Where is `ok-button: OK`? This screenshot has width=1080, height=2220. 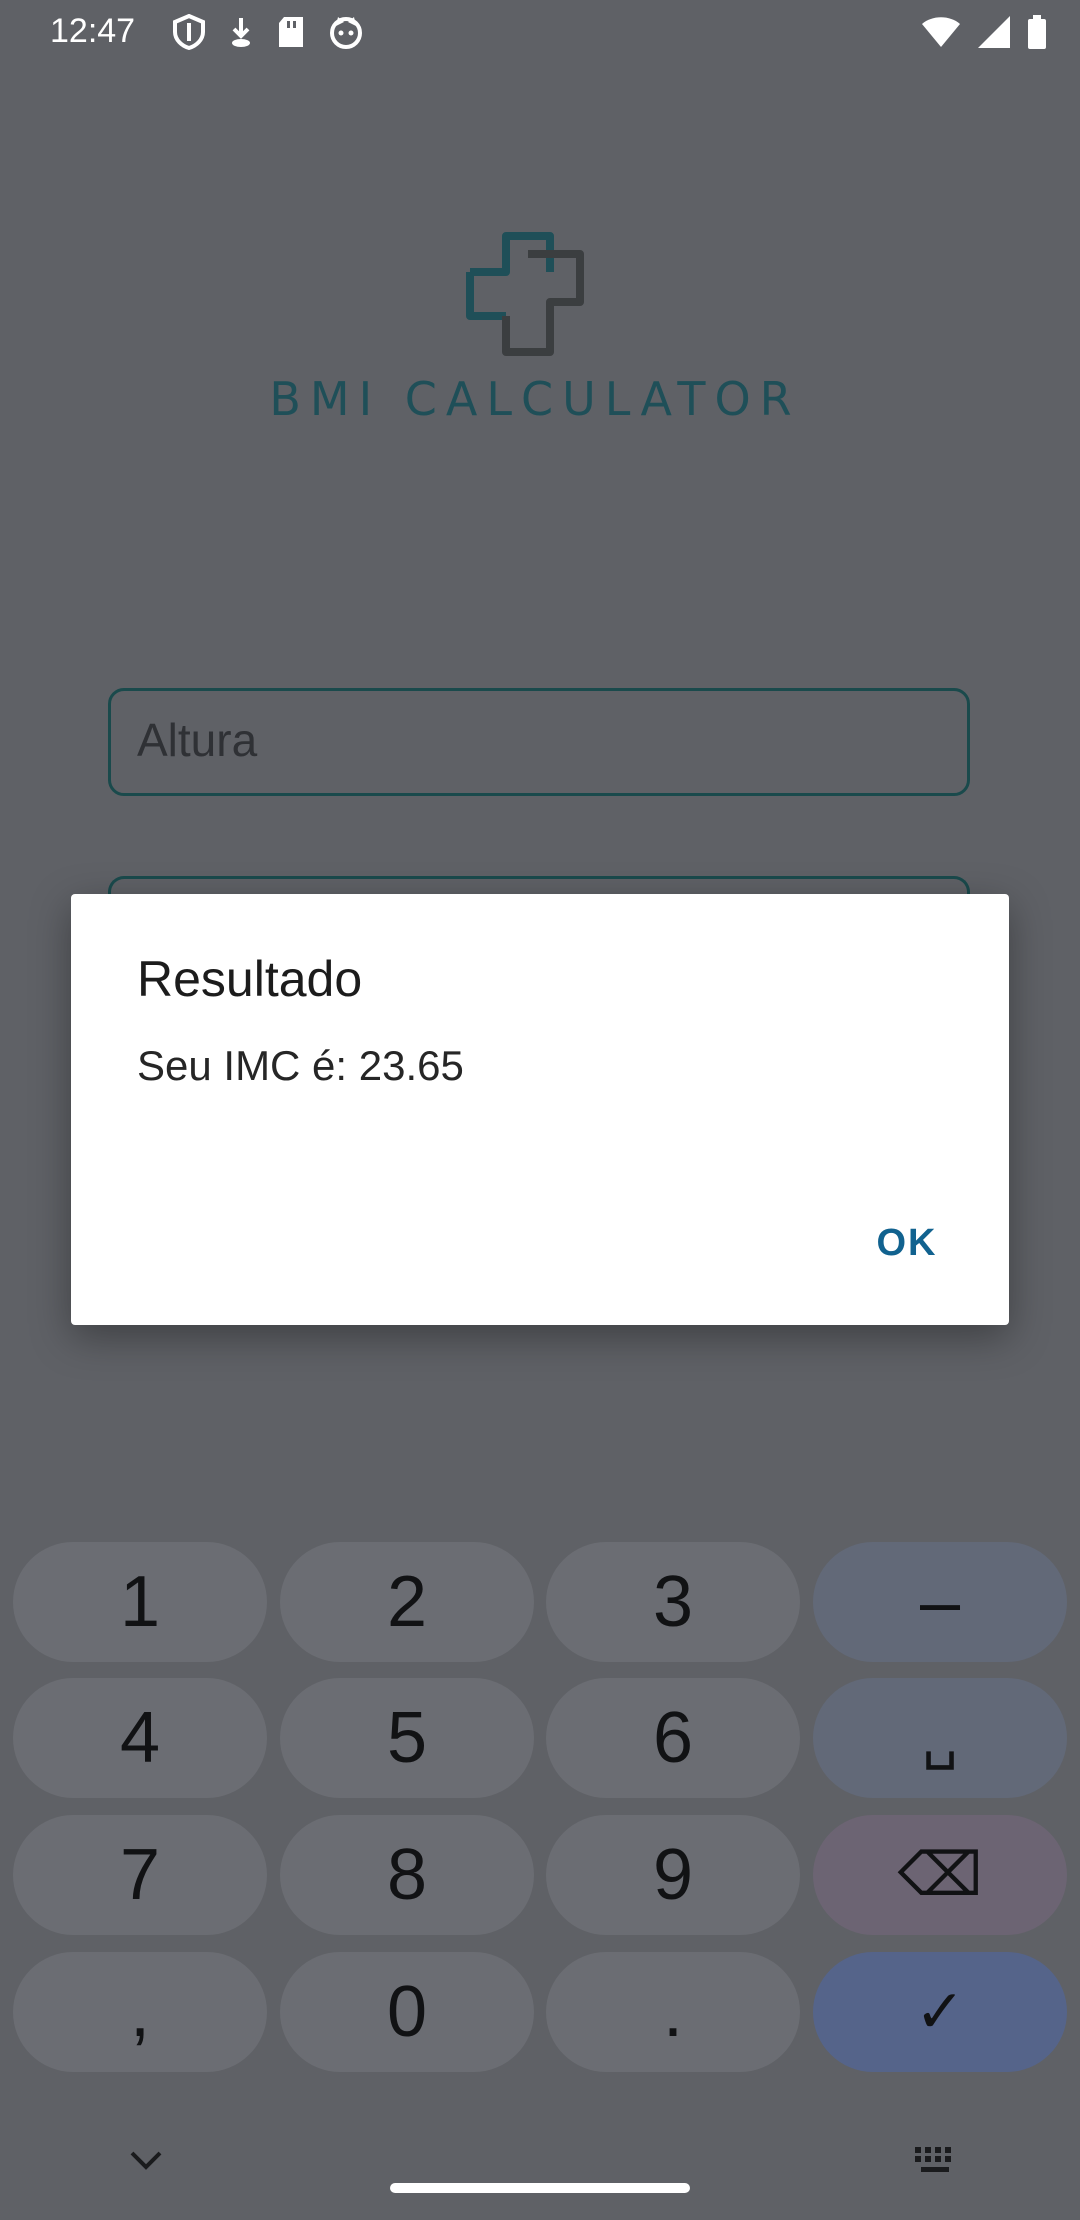 ok-button: OK is located at coordinates (907, 1243).